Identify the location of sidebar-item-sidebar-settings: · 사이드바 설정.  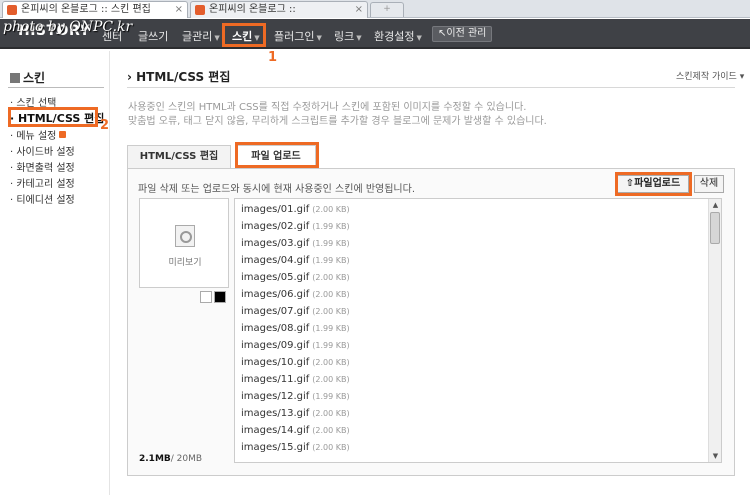
(42, 150).